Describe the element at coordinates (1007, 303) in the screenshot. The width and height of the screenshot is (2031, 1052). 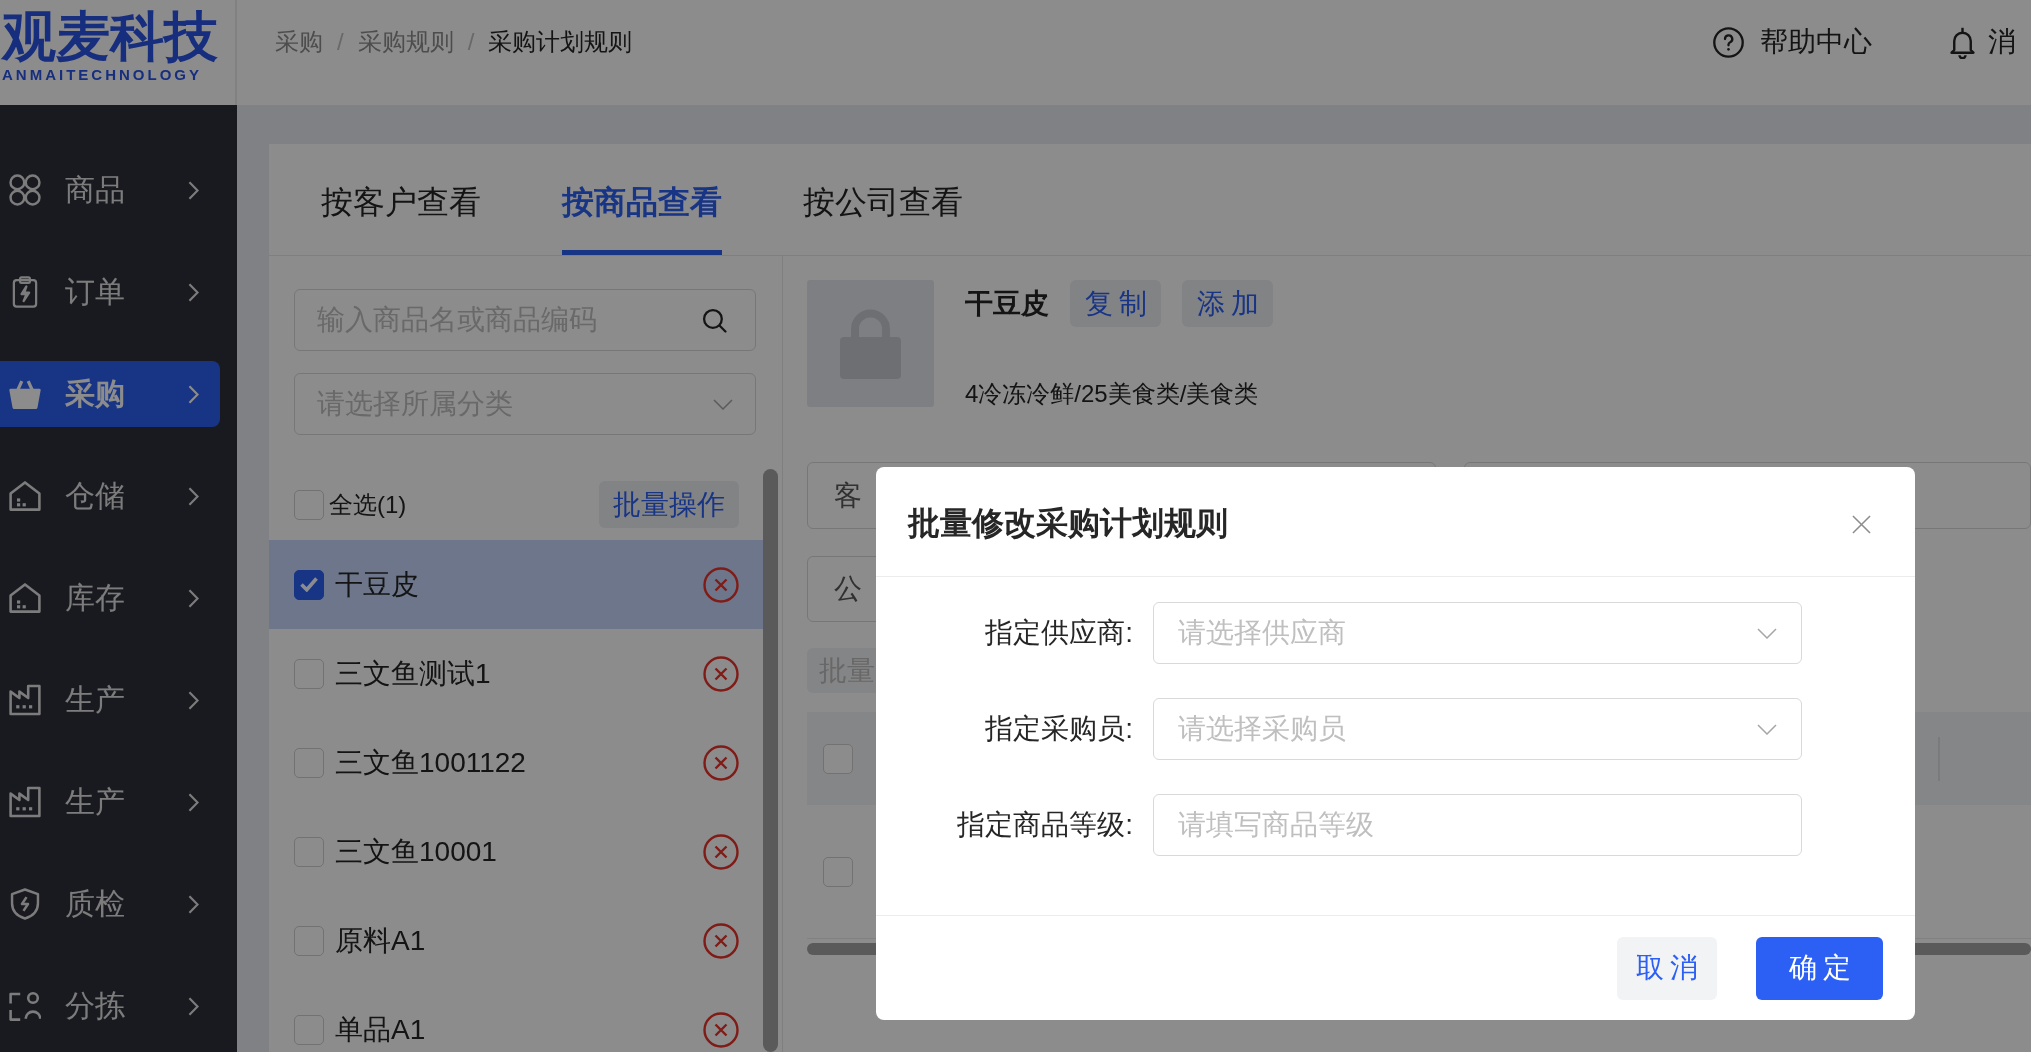
I see `product-title: 干豆皮` at that location.